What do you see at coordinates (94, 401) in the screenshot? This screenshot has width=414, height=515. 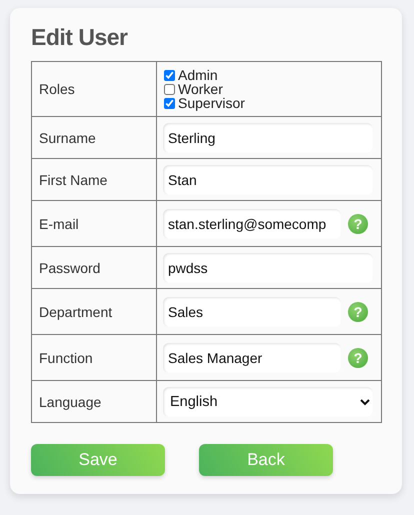 I see `field-label: Language` at bounding box center [94, 401].